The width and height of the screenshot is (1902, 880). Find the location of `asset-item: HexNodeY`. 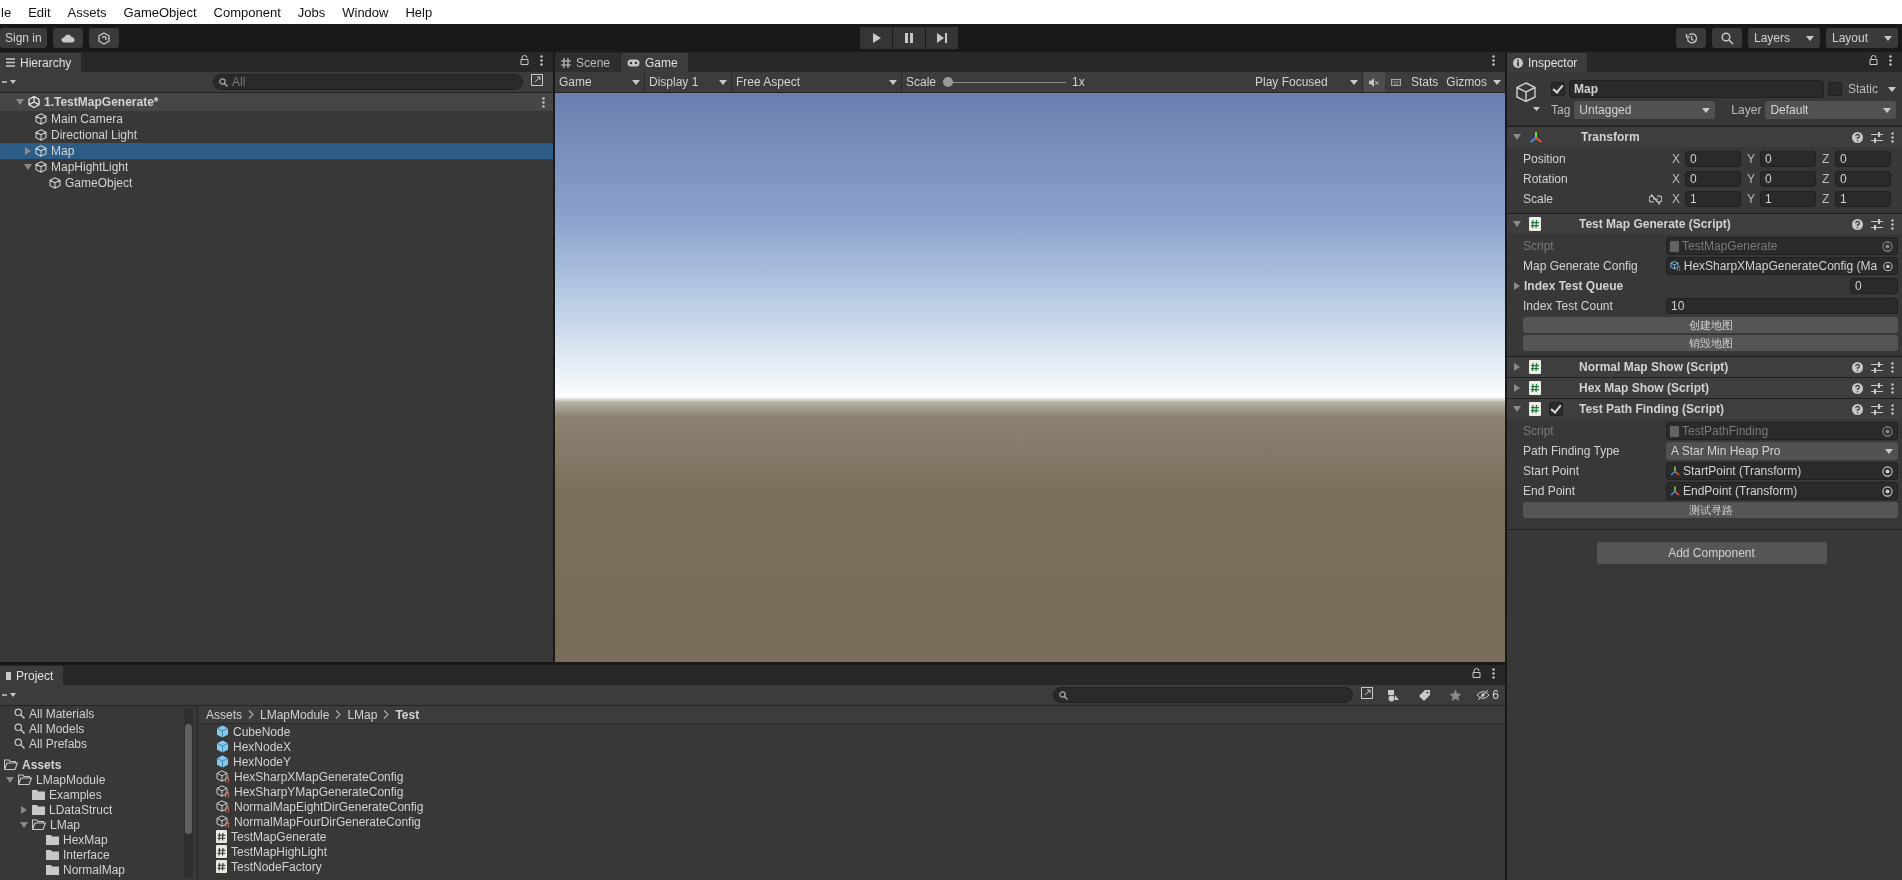

asset-item: HexNodeY is located at coordinates (851, 761).